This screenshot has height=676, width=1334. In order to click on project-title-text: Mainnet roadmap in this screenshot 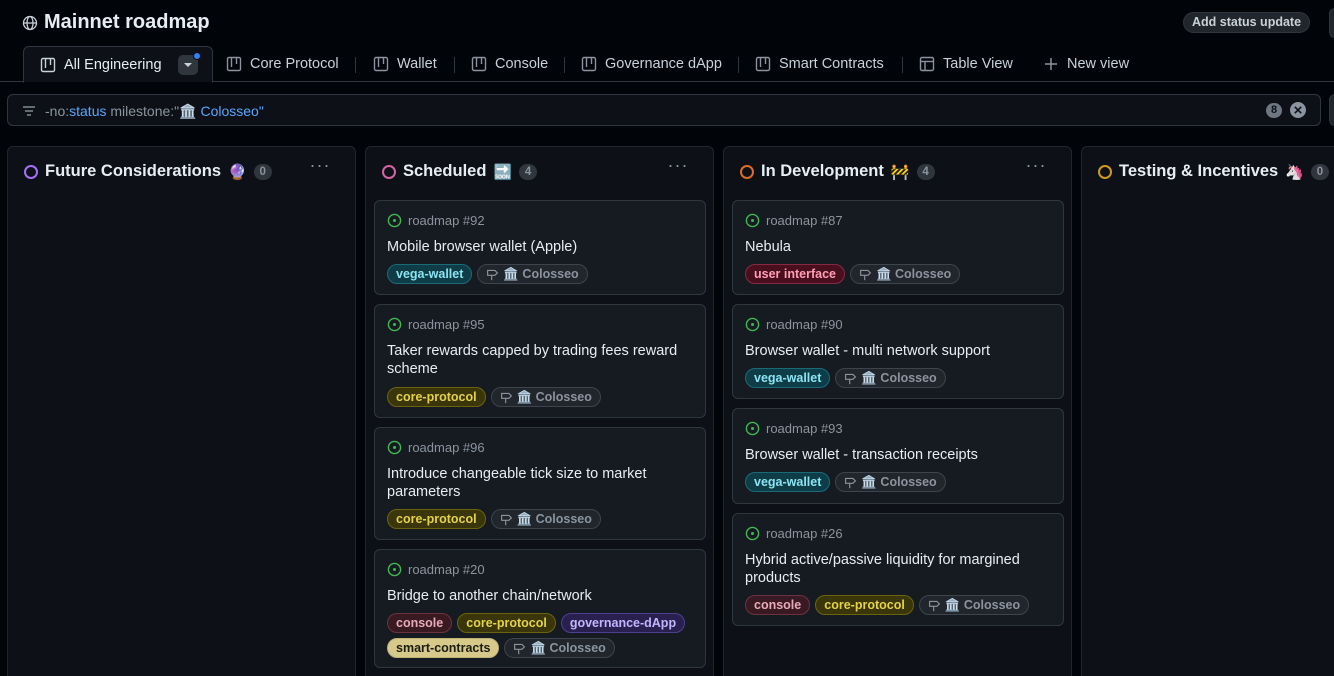, I will do `click(127, 22)`.